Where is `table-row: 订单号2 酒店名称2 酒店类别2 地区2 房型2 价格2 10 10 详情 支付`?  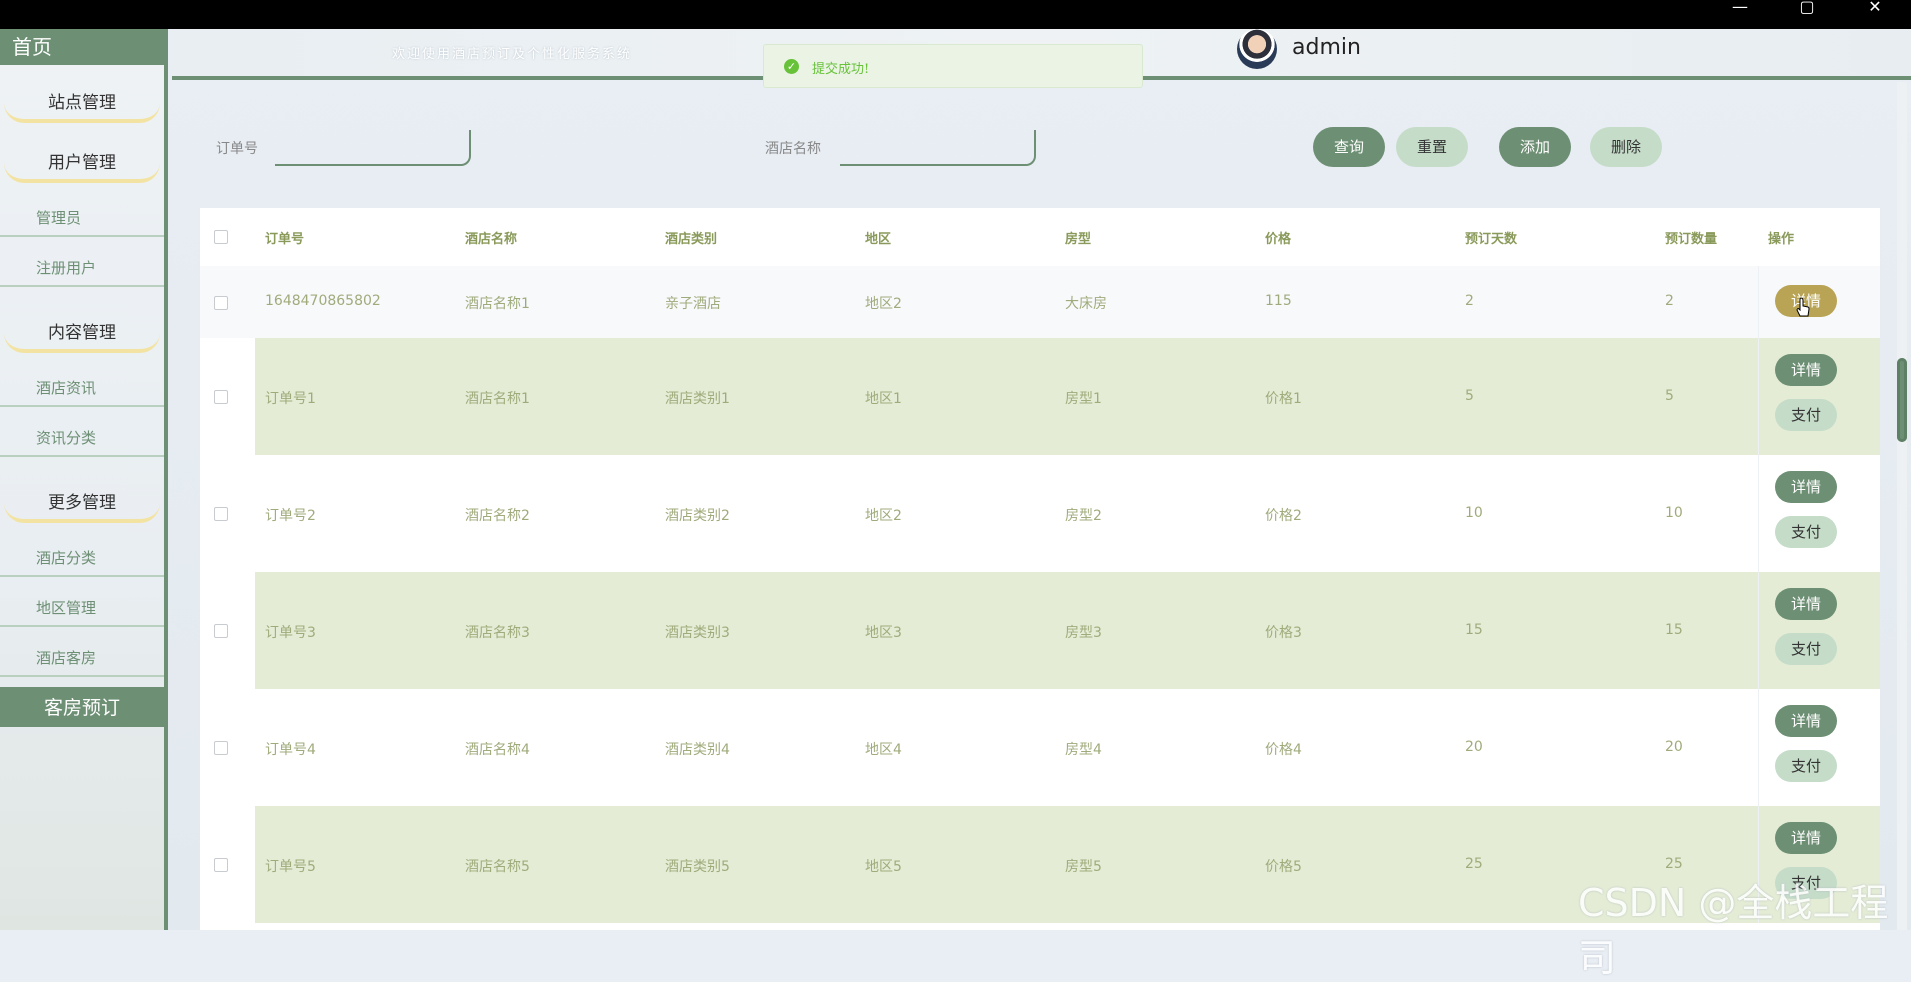
table-row: 订单号2 酒店名称2 酒店类别2 地区2 房型2 价格2 10 10 详情 支付 is located at coordinates (1040, 513).